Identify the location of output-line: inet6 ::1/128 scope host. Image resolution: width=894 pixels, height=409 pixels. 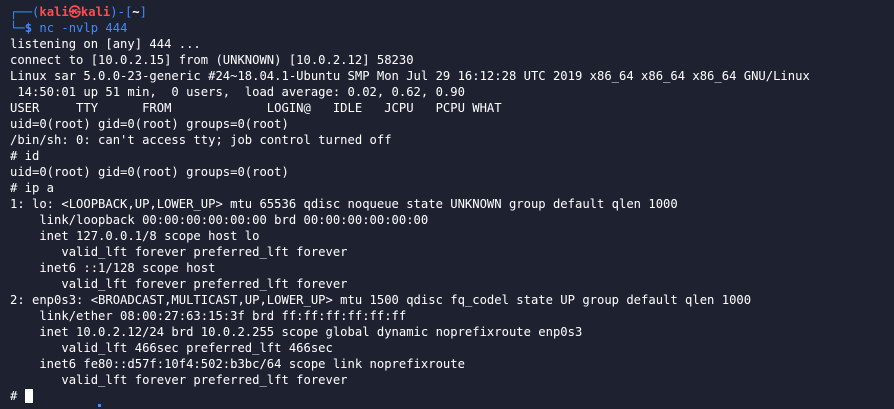
(113, 268).